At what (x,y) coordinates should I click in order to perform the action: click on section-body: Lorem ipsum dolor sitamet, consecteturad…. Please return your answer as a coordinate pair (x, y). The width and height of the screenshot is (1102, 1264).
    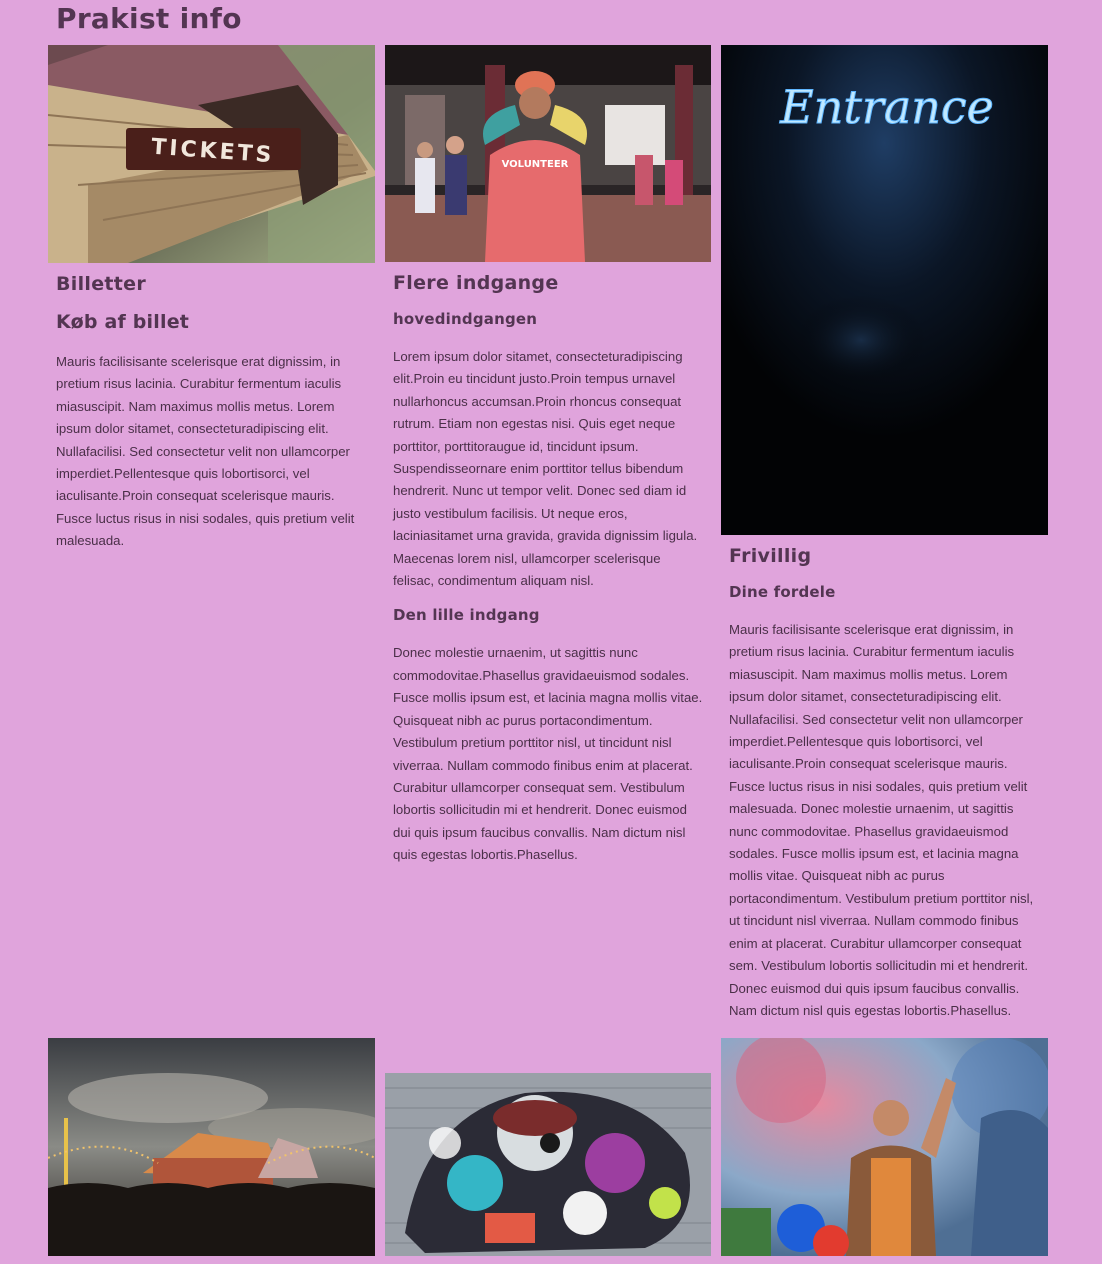
    Looking at the image, I should click on (545, 469).